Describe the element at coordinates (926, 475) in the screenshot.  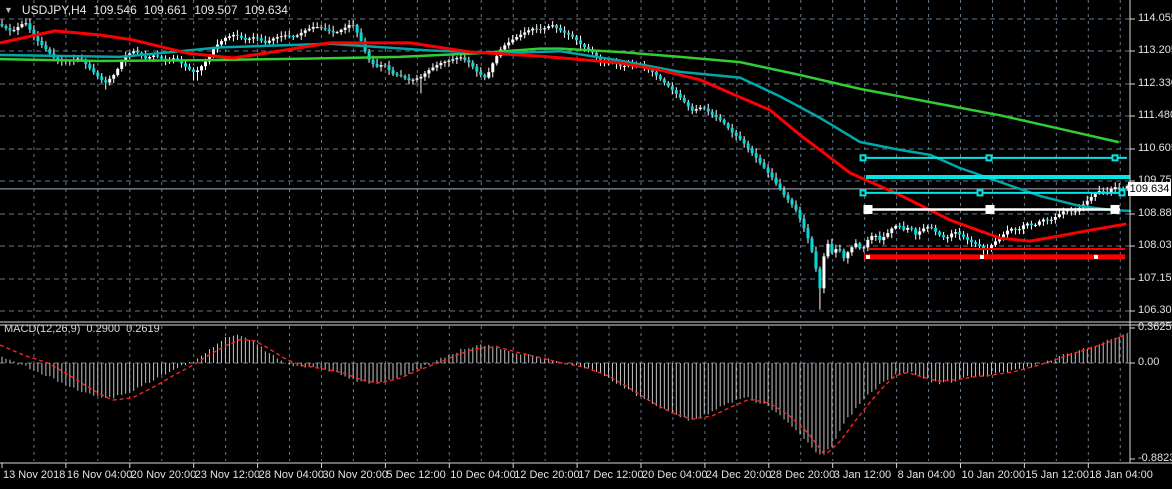
I see `time-axis-label: 8 Jan 04:00` at that location.